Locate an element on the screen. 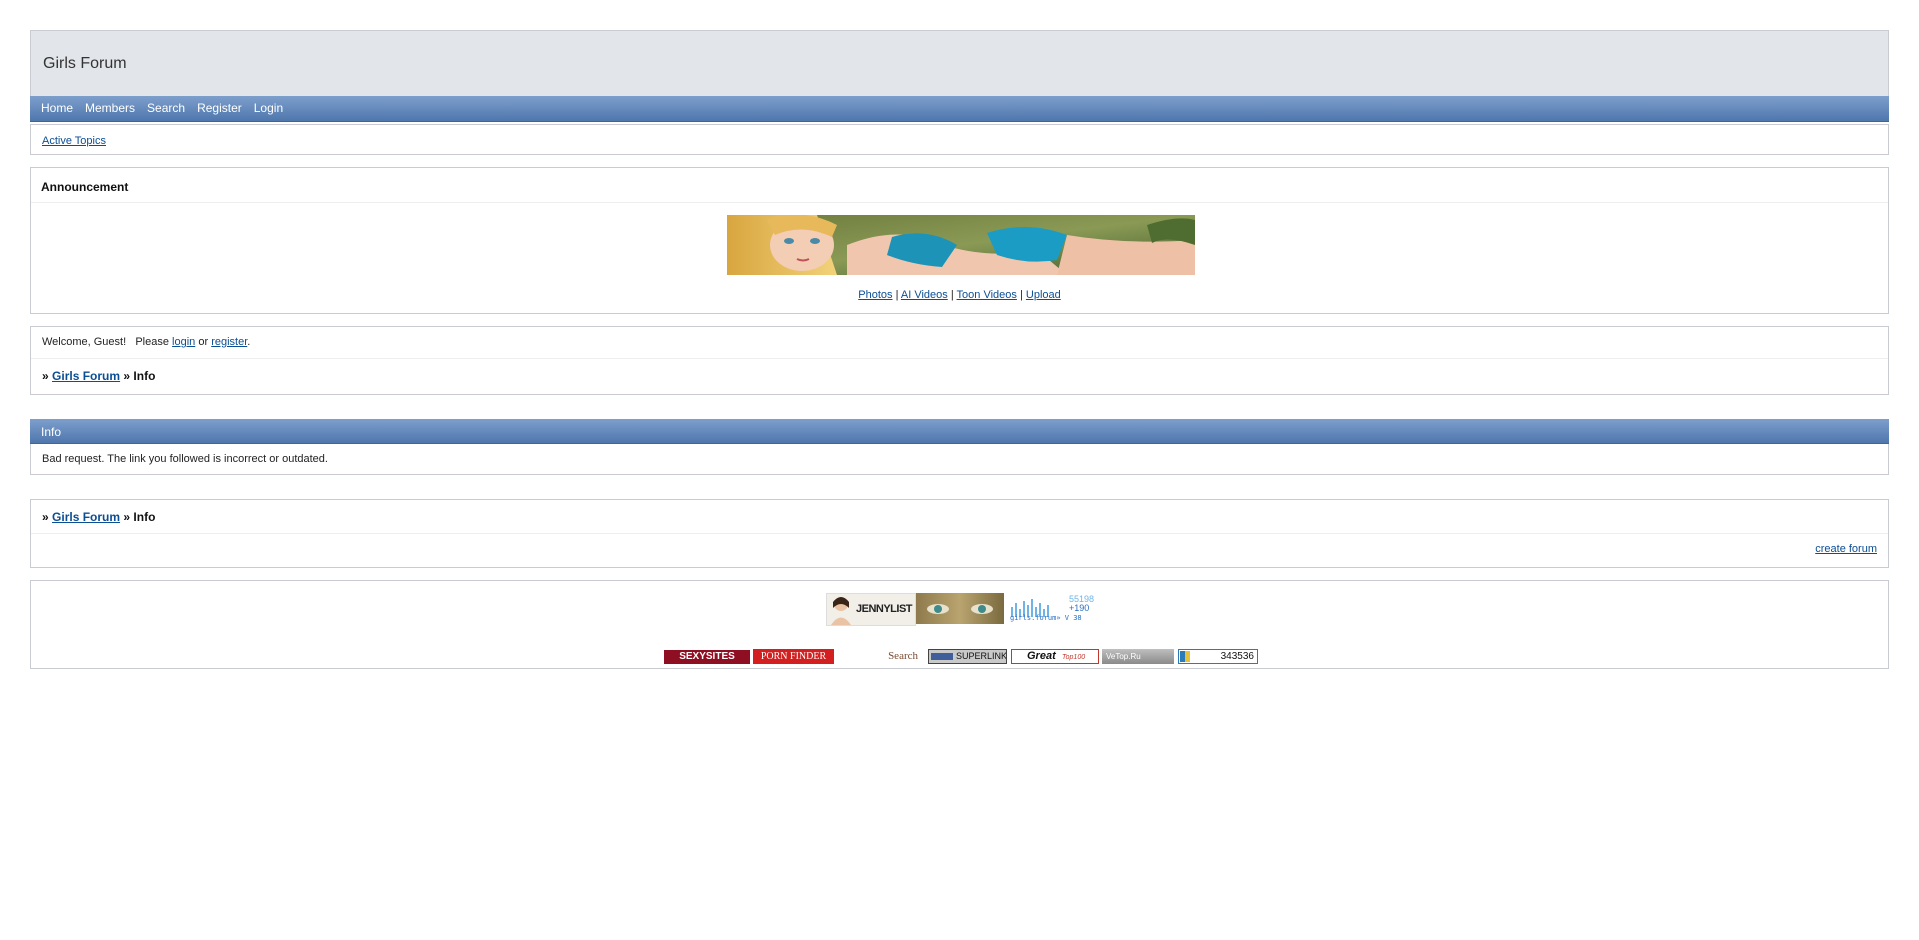  stats-counter-badge: 55198 +190 girls.forum» V 38 is located at coordinates (1053, 608).